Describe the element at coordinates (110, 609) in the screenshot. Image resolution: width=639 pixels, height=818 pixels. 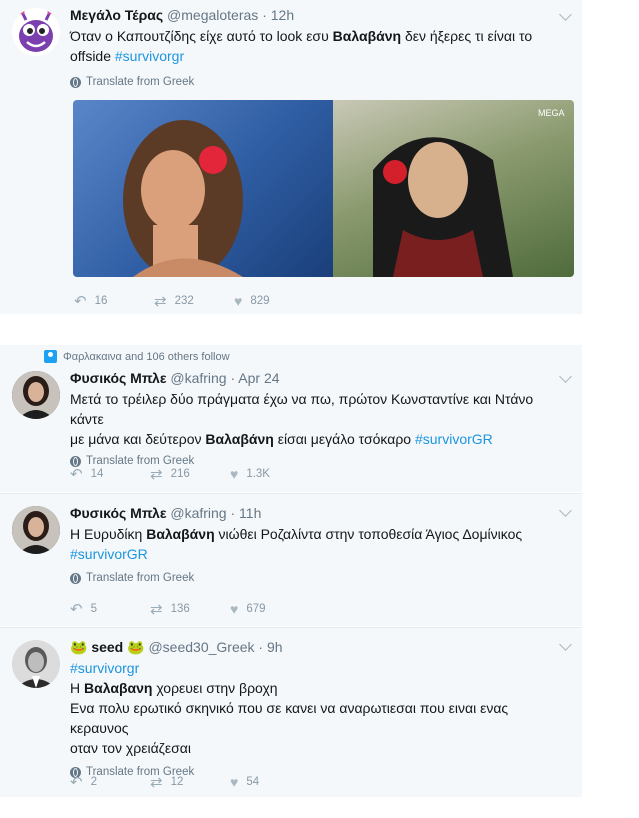
I see `reply-button: ↶ 5` at that location.